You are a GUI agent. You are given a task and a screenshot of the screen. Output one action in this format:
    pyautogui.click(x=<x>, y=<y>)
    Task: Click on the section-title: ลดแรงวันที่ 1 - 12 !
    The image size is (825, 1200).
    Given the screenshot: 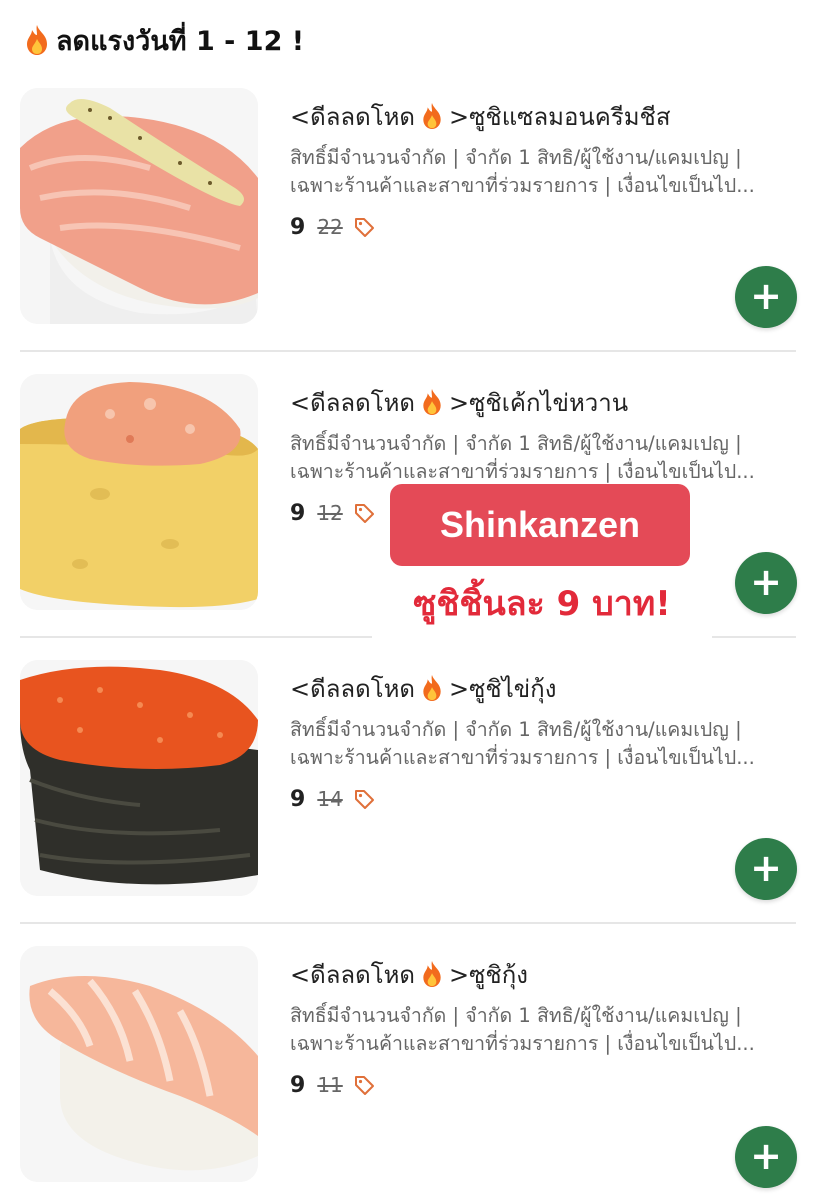 What is the action you would take?
    pyautogui.click(x=180, y=41)
    